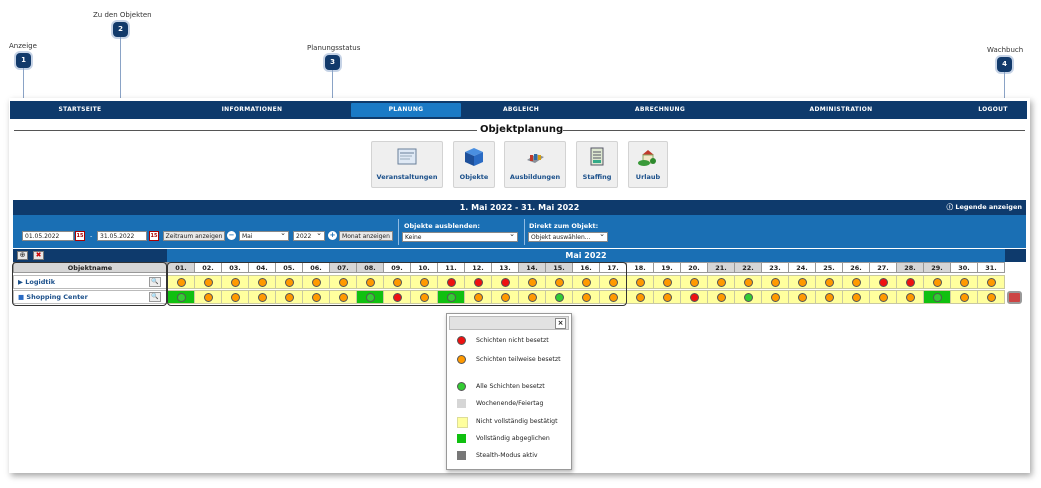 This screenshot has height=488, width=1041. Describe the element at coordinates (597, 156) in the screenshot. I see `staffing-icon` at that location.